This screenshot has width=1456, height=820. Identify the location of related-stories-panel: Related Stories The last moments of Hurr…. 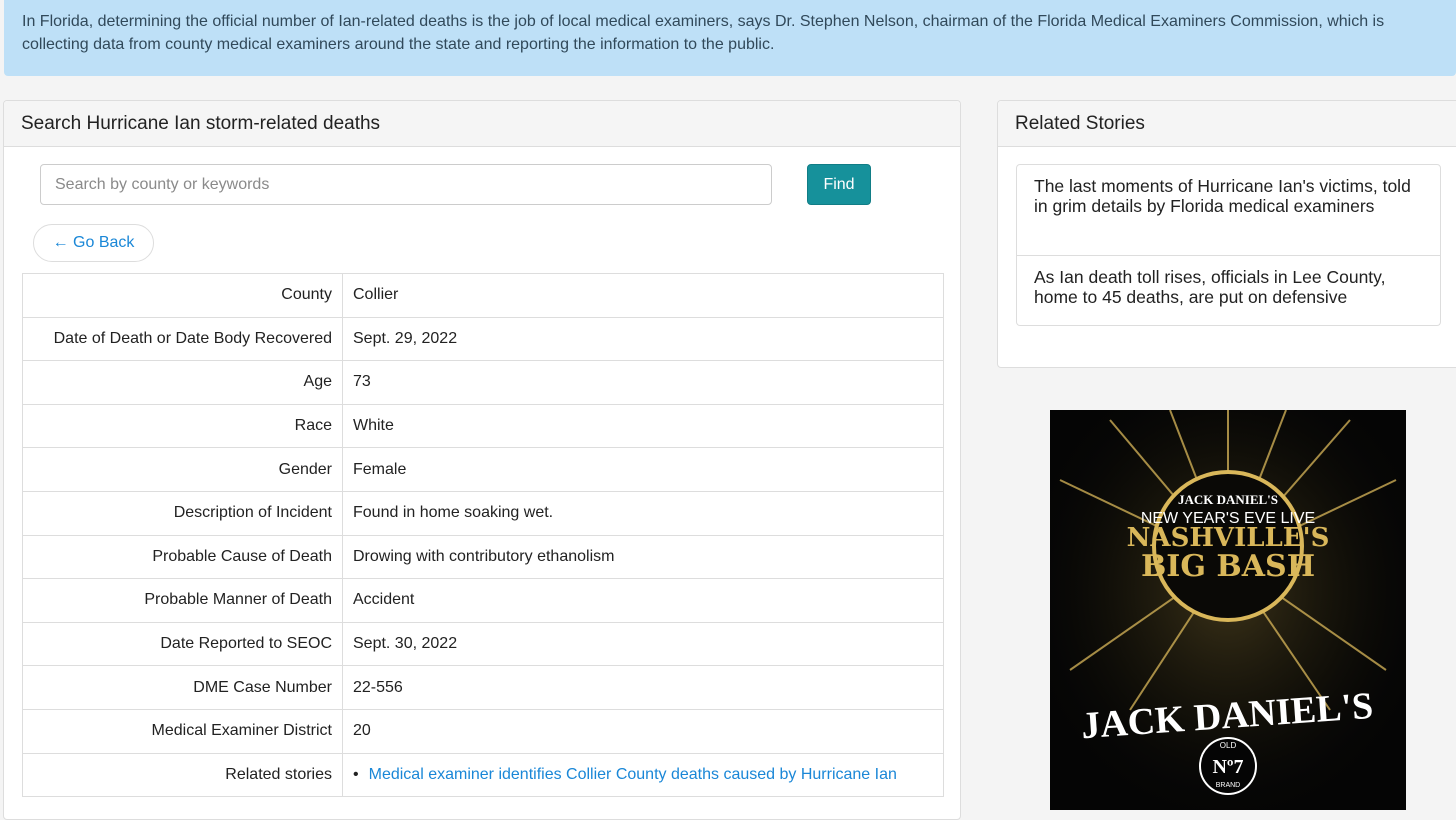
(1226, 234).